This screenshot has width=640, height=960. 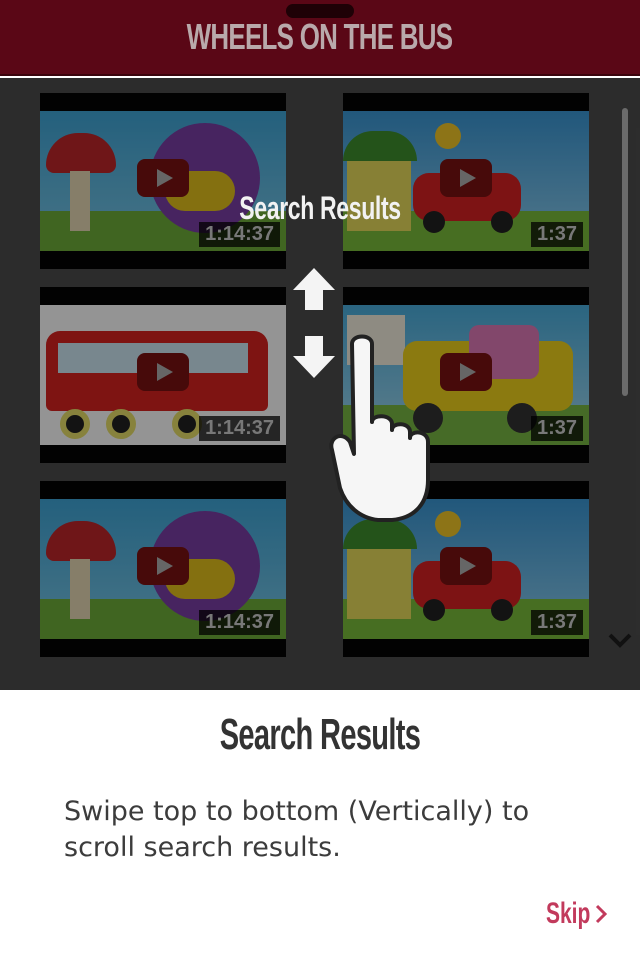 What do you see at coordinates (314, 289) in the screenshot?
I see `arrow-up-icon` at bounding box center [314, 289].